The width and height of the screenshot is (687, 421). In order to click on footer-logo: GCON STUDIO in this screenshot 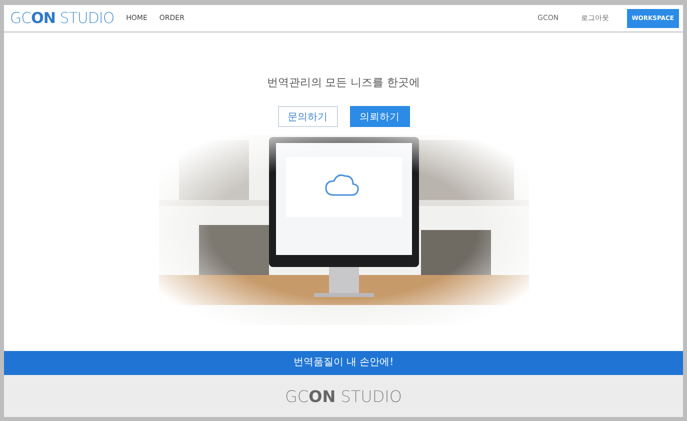, I will do `click(343, 396)`.